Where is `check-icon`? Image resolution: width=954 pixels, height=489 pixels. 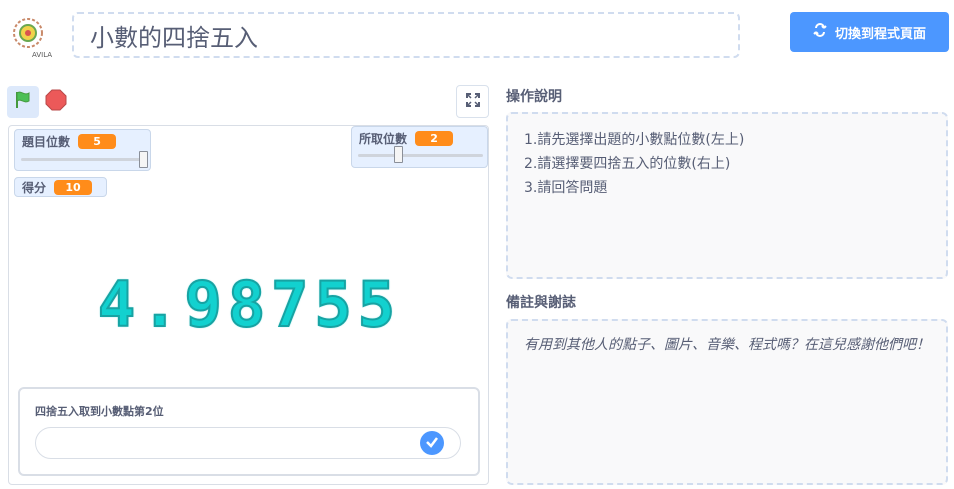
check-icon is located at coordinates (432, 443).